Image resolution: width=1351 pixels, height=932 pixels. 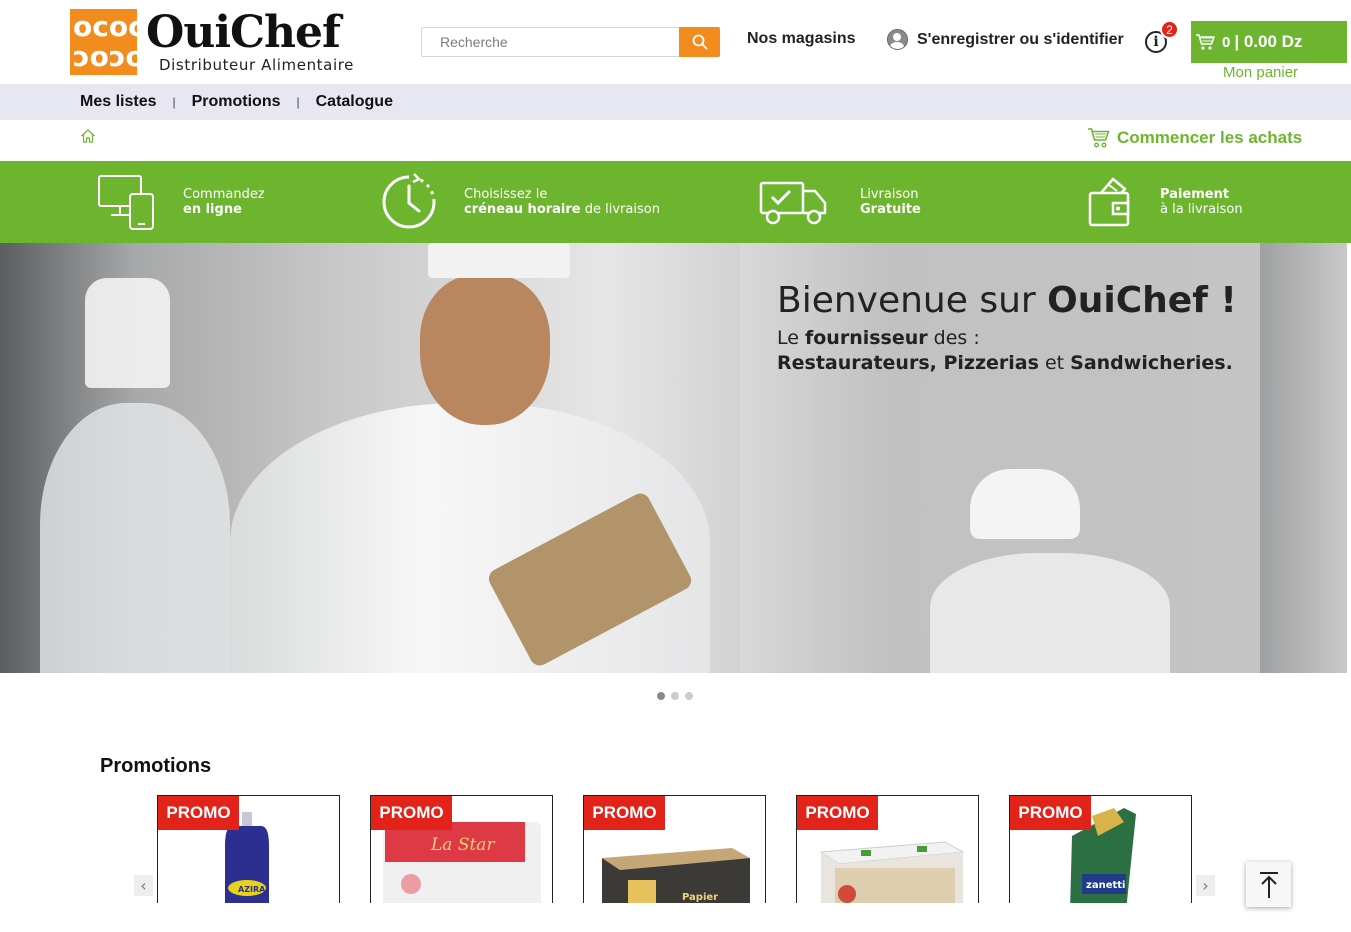 What do you see at coordinates (839, 202) in the screenshot?
I see `feature-free-delivery: Livraison Gratuite` at bounding box center [839, 202].